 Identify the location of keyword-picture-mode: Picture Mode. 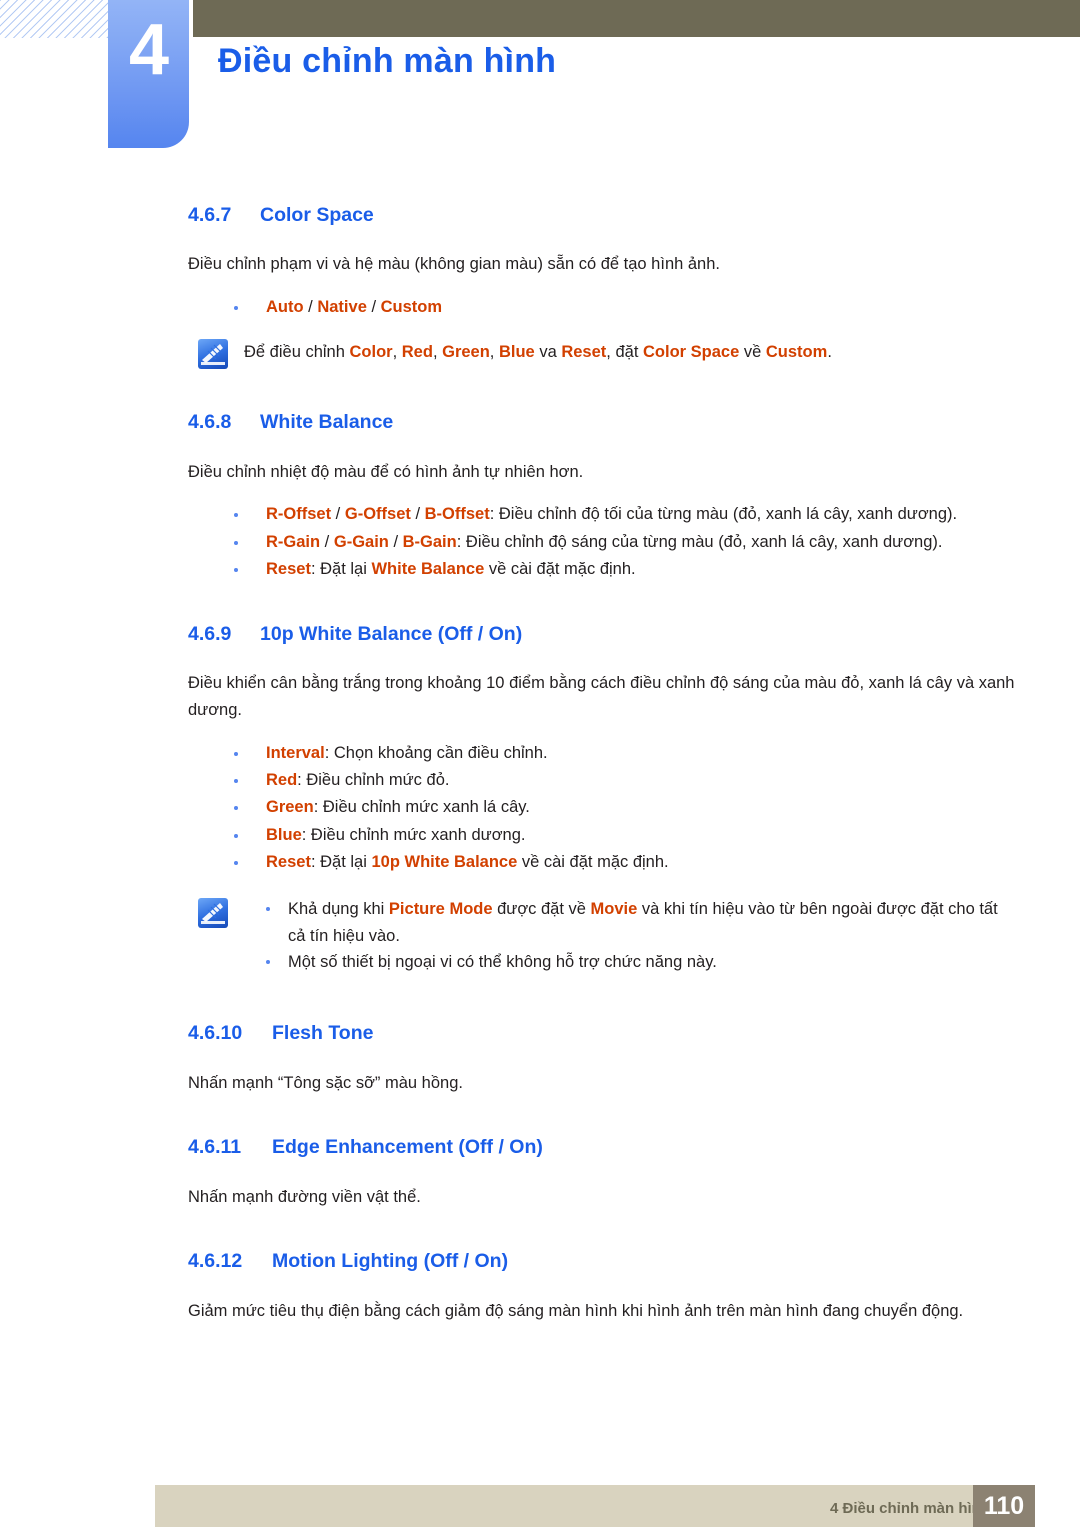
(440, 909).